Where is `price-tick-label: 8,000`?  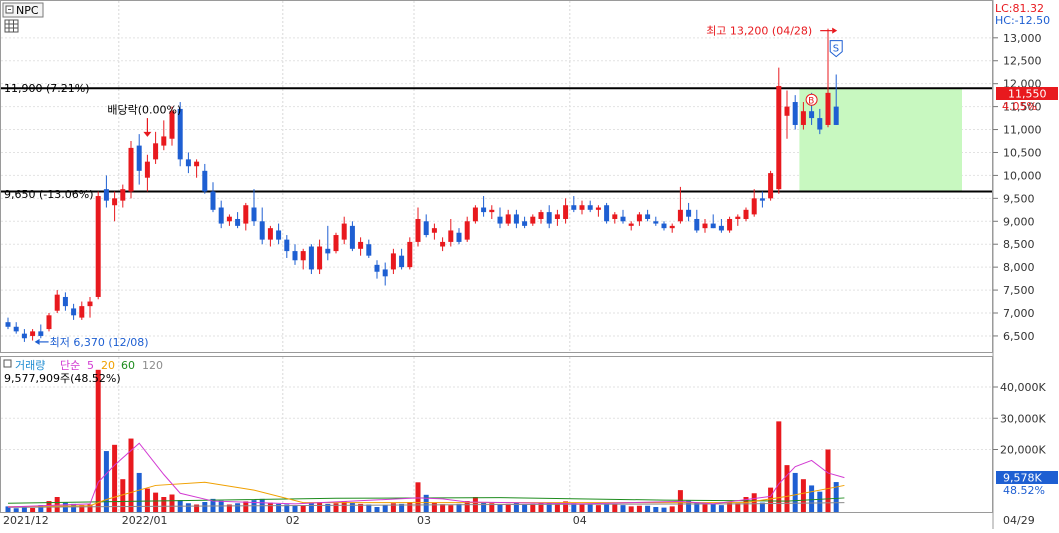 price-tick-label: 8,000 is located at coordinates (1019, 267).